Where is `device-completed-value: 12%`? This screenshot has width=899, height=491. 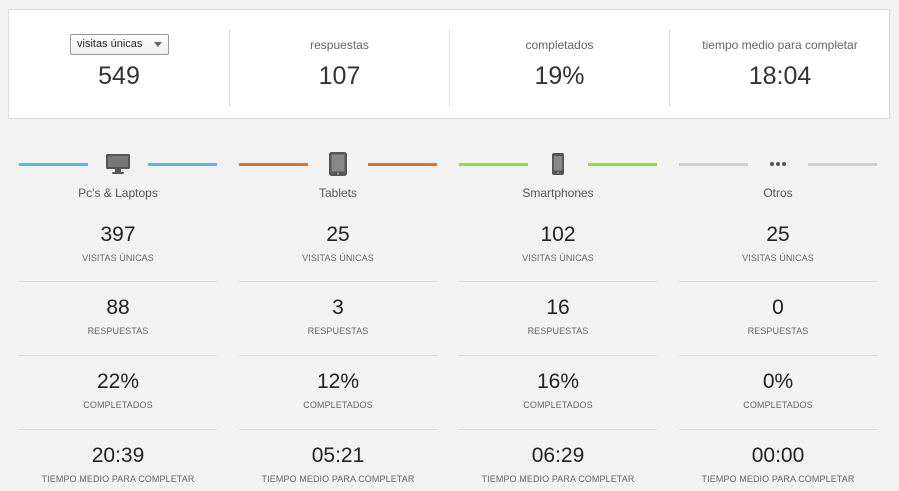 device-completed-value: 12% is located at coordinates (338, 381).